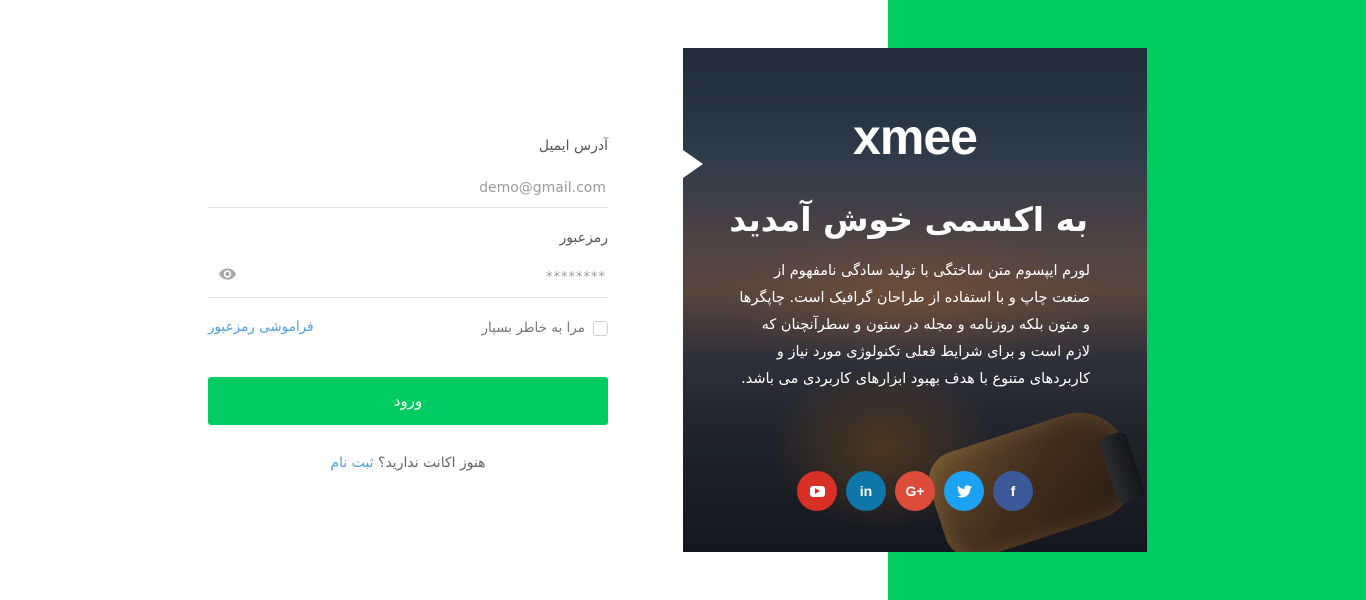 The width and height of the screenshot is (1366, 600). I want to click on forgot-password-link: فراموشی رمزعبور, so click(261, 327).